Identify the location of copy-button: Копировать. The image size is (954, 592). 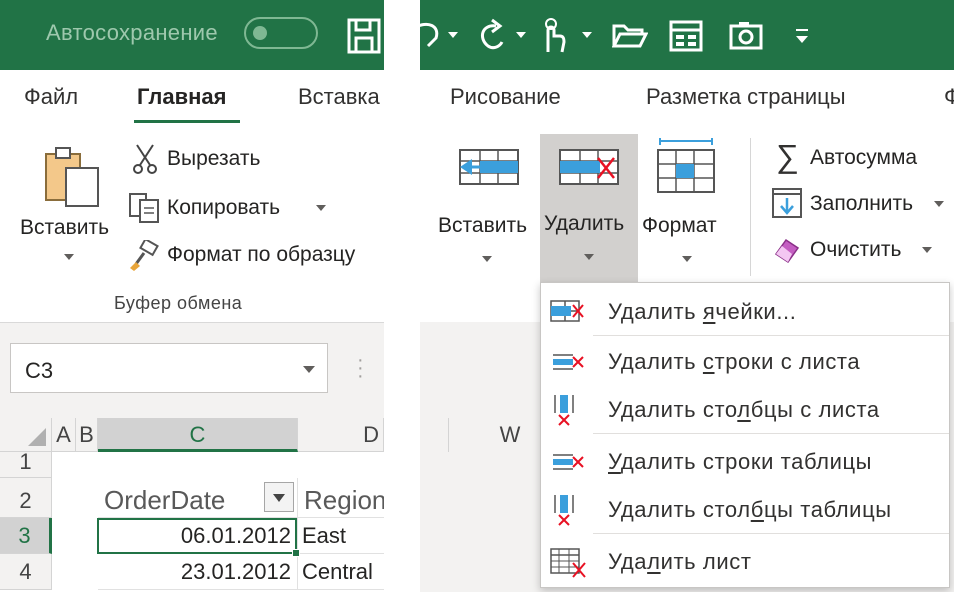
(223, 208).